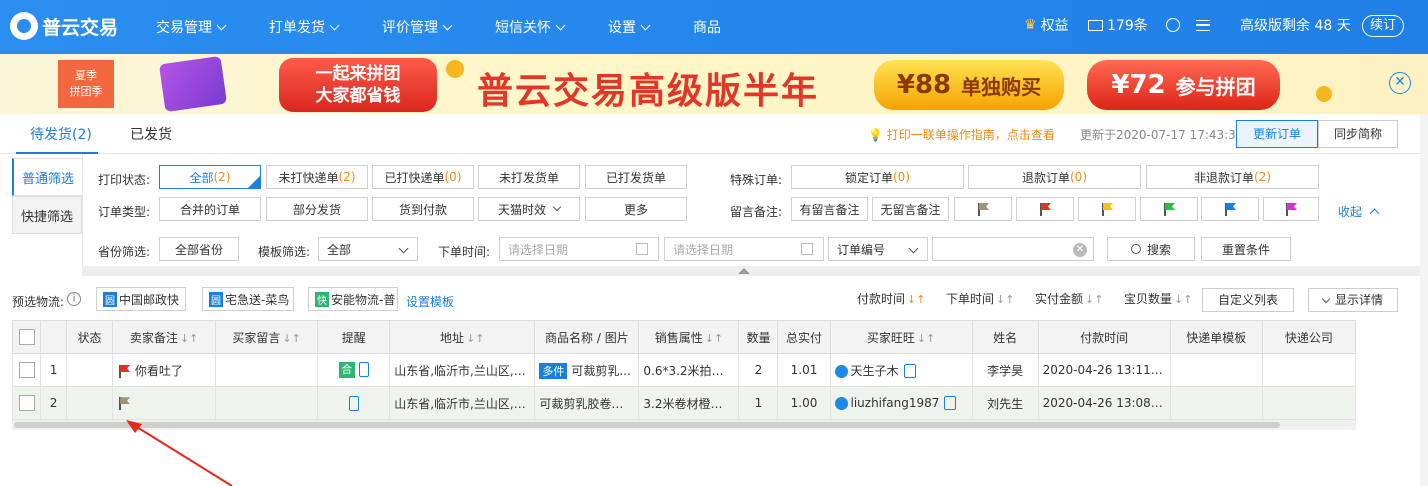 This screenshot has height=486, width=1428. Describe the element at coordinates (1216, 337) in the screenshot. I see `col-express-template: 快递单模板` at that location.